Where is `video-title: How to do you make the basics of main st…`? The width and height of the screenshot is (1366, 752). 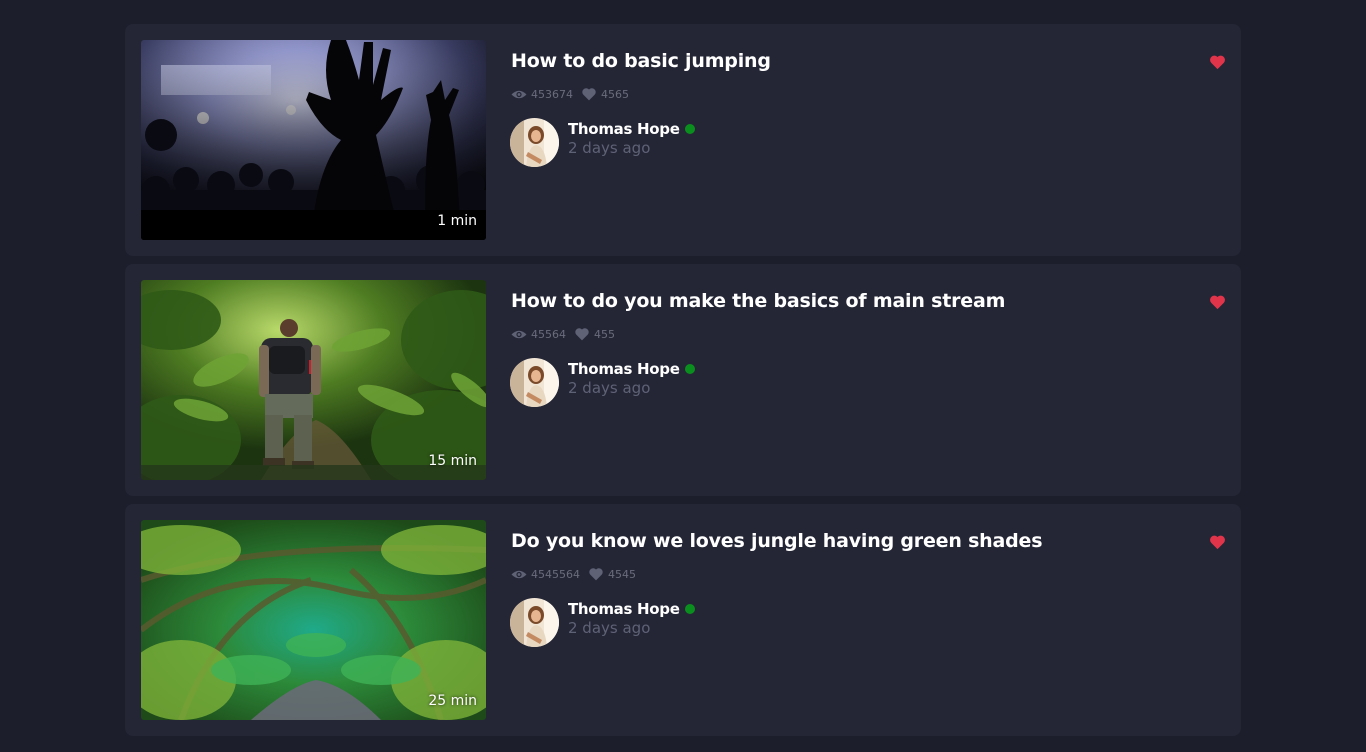
video-title: How to do you make the basics of main st… is located at coordinates (758, 301).